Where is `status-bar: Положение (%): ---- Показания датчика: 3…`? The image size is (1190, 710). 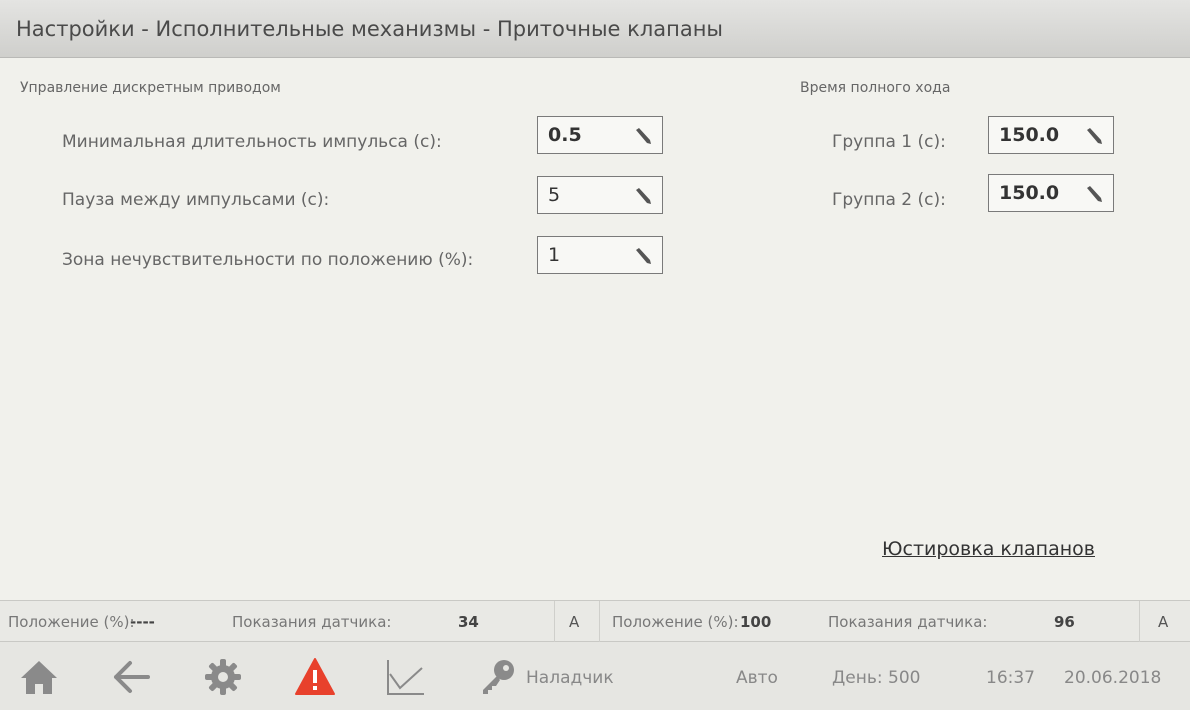
status-bar: Положение (%): ---- Показания датчика: 3… is located at coordinates (595, 621).